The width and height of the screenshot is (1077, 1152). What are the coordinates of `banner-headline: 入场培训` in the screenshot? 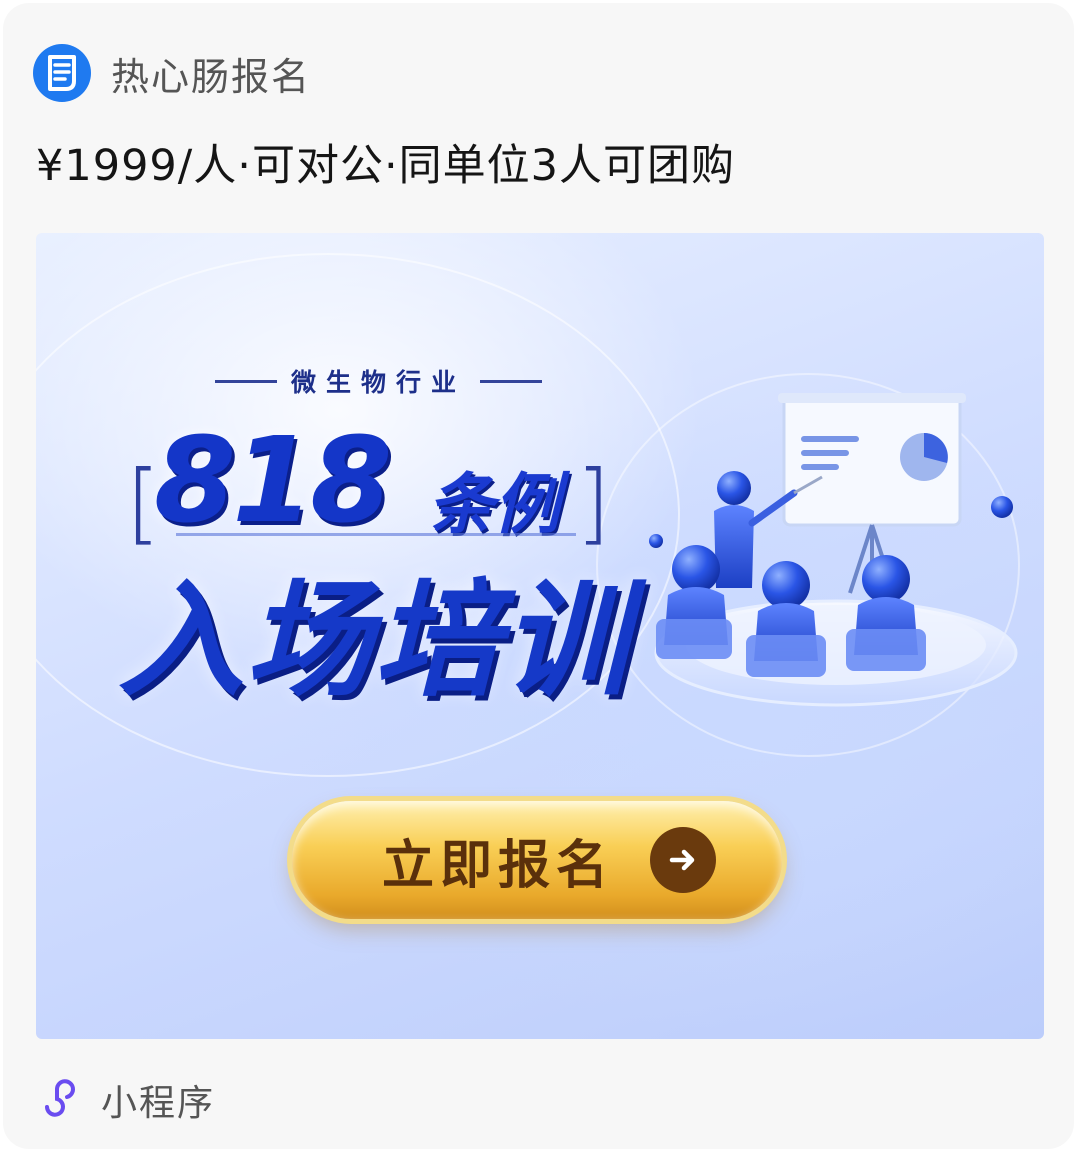 It's located at (374, 640).